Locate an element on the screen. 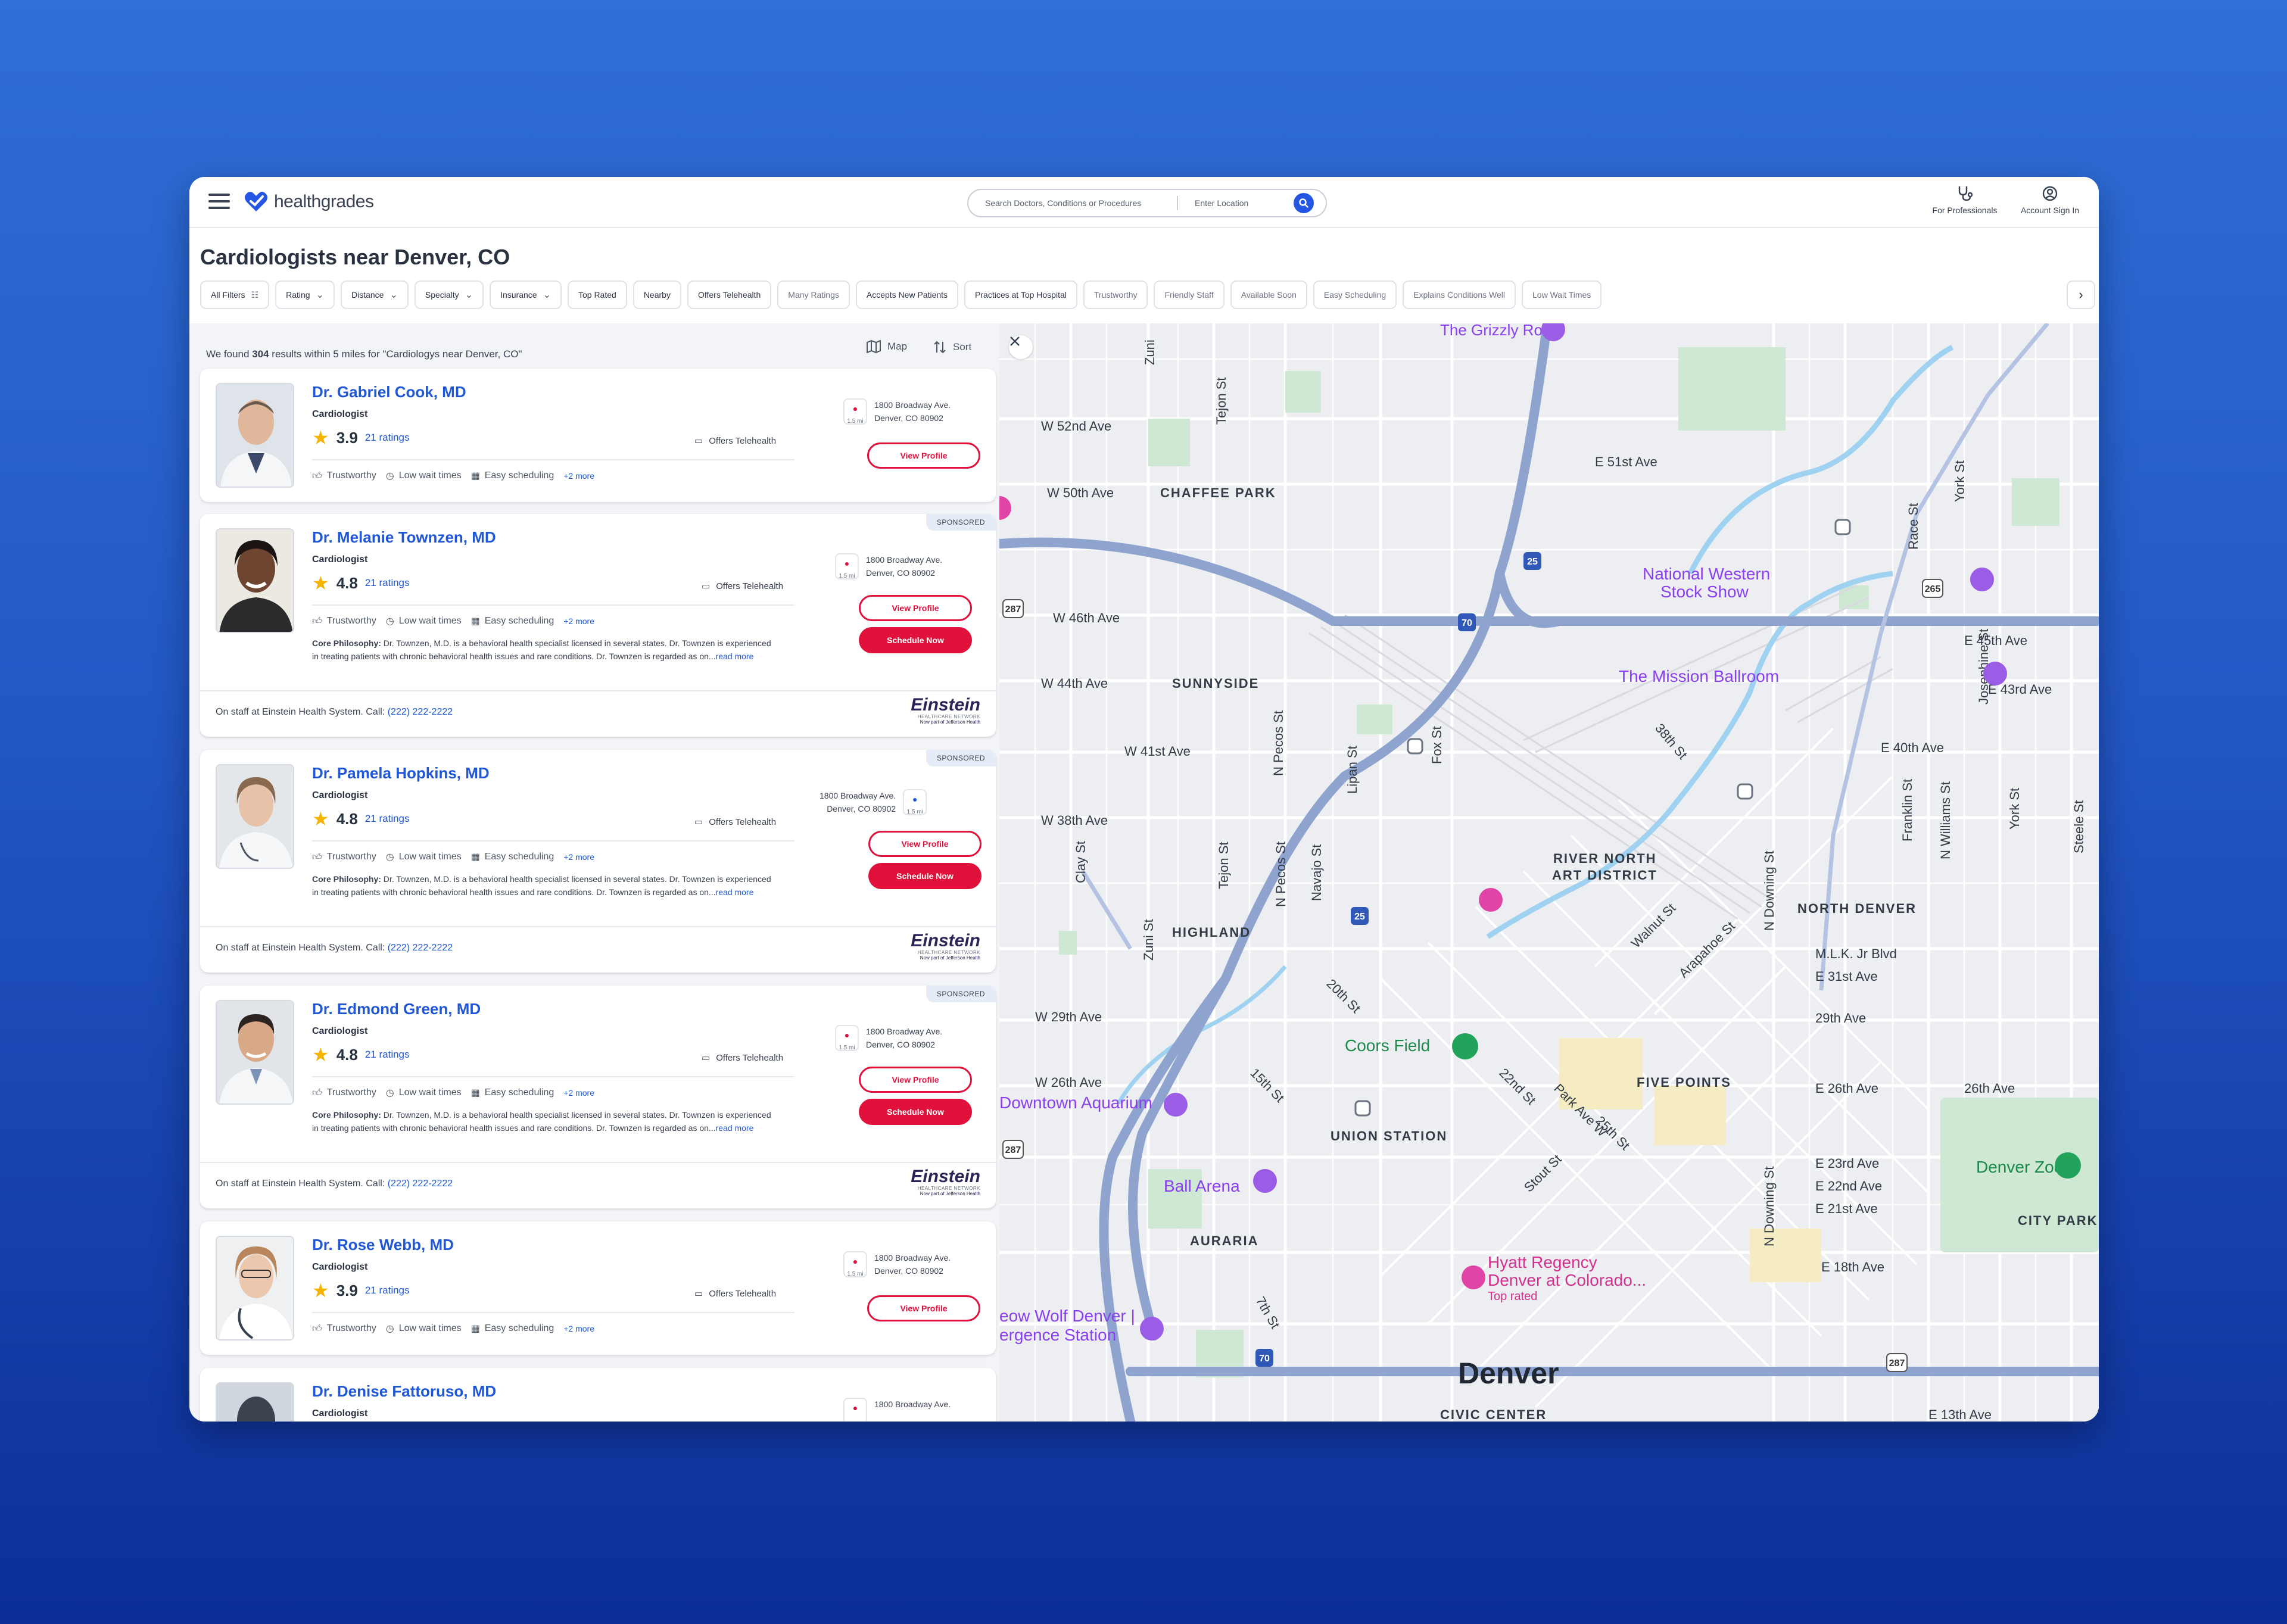 Image resolution: width=2287 pixels, height=1624 pixels. filter-rating: Rating ⌄ is located at coordinates (305, 294).